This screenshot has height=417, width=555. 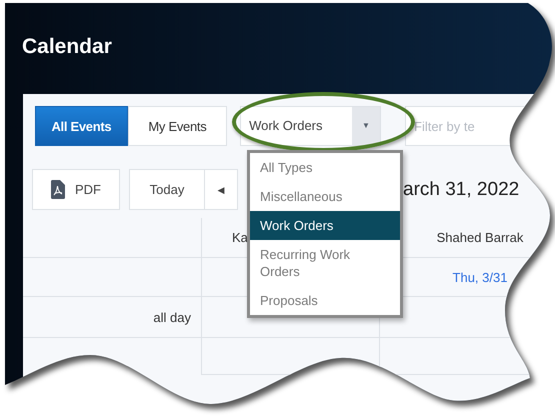 I want to click on menu-option: Proposals, so click(x=325, y=300).